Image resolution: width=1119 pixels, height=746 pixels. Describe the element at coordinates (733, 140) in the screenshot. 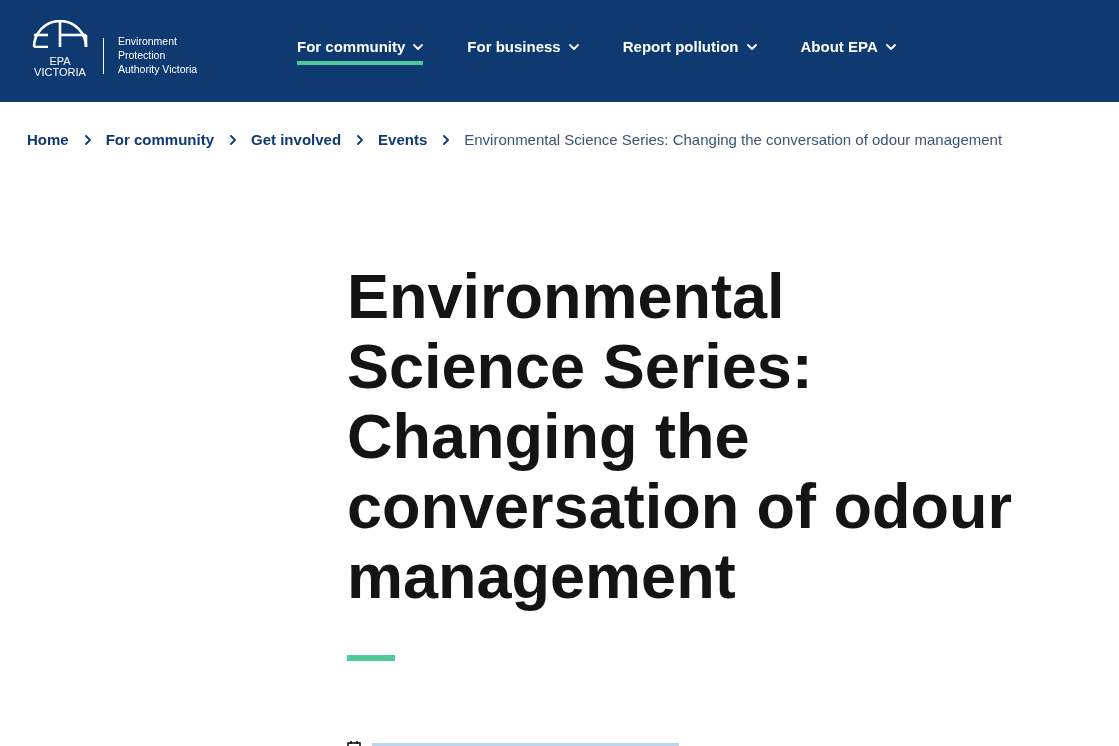

I see `breadcrumb-current: Environmental Science Series: Changing the conversation of odour management` at that location.